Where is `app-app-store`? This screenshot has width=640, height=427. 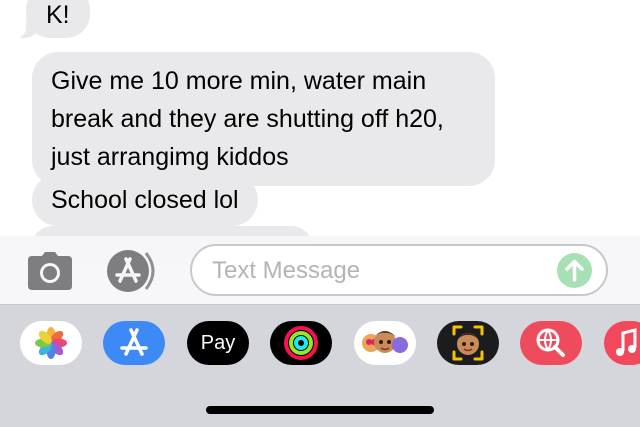
app-app-store is located at coordinates (134, 343).